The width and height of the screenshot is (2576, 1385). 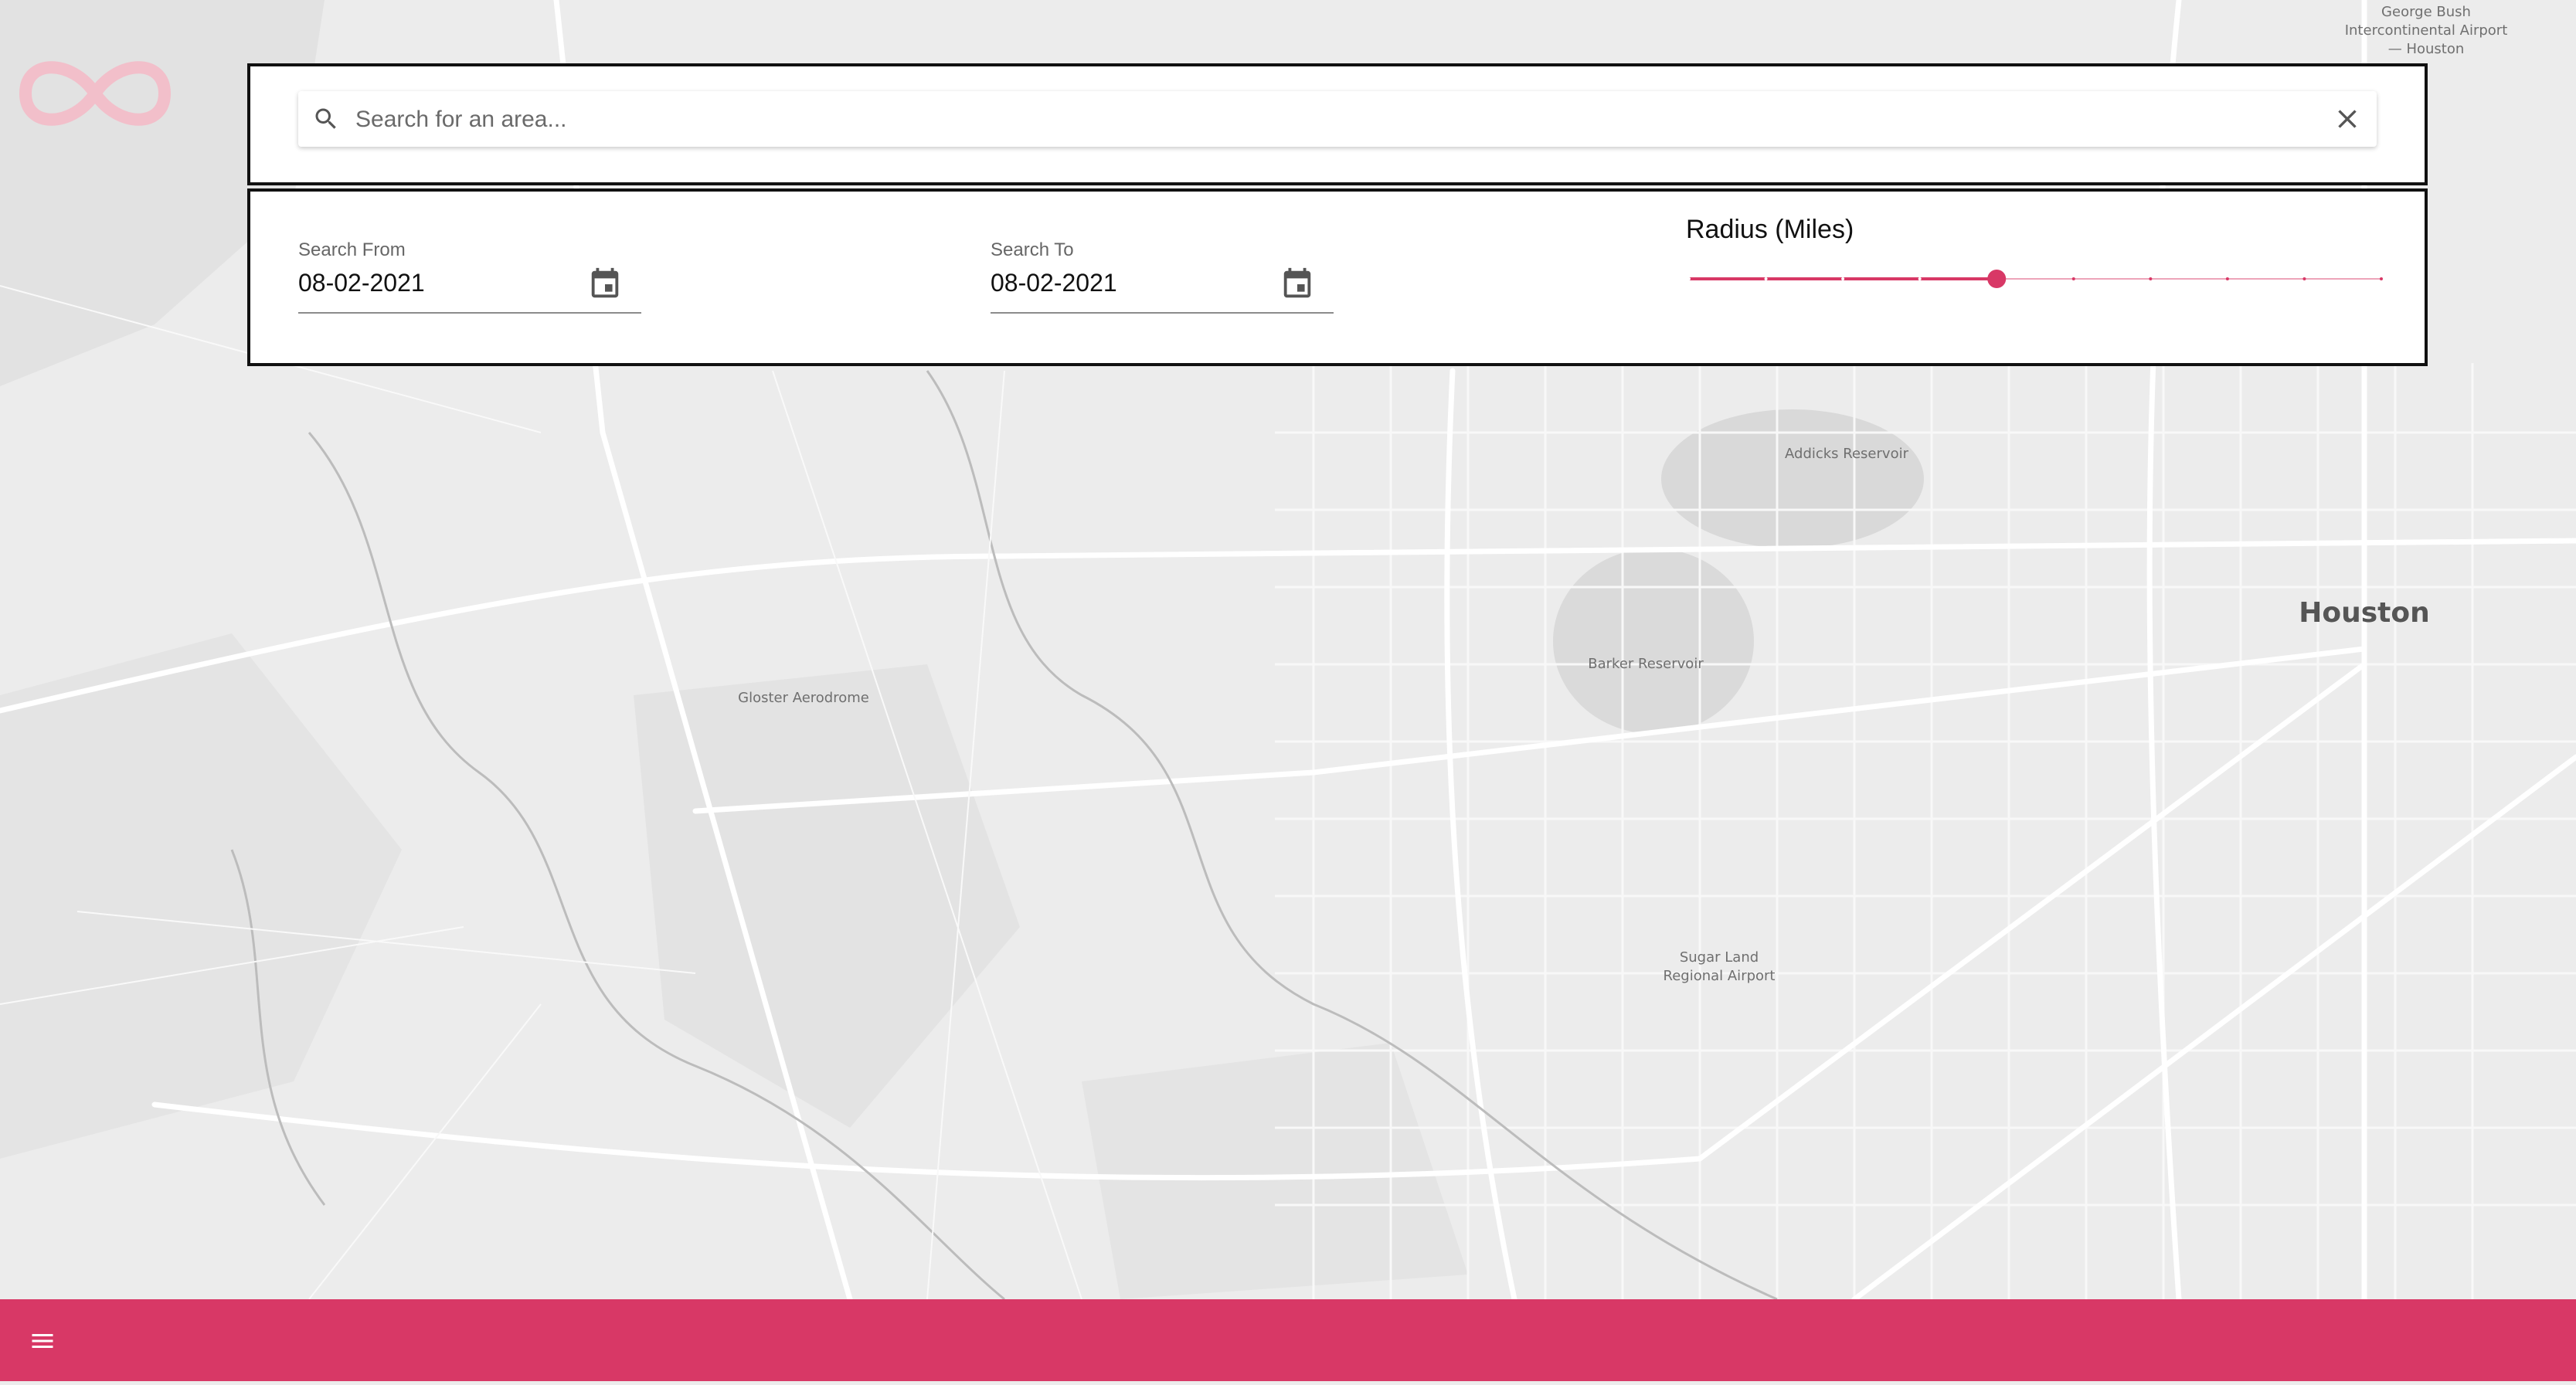 What do you see at coordinates (361, 283) in the screenshot?
I see `search-from-value: 08-02-2021` at bounding box center [361, 283].